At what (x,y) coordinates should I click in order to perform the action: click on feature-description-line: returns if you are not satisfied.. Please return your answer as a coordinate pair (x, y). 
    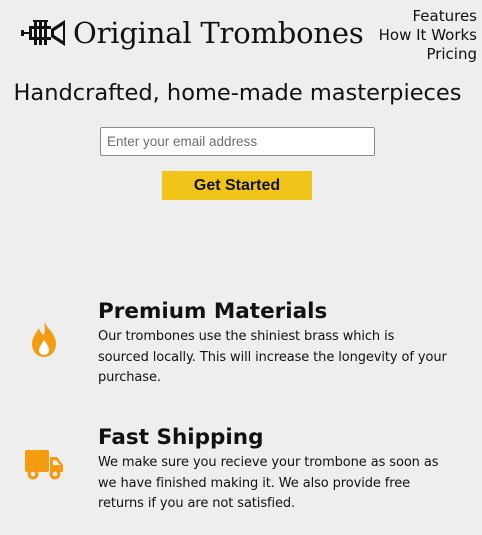
    Looking at the image, I should click on (197, 503).